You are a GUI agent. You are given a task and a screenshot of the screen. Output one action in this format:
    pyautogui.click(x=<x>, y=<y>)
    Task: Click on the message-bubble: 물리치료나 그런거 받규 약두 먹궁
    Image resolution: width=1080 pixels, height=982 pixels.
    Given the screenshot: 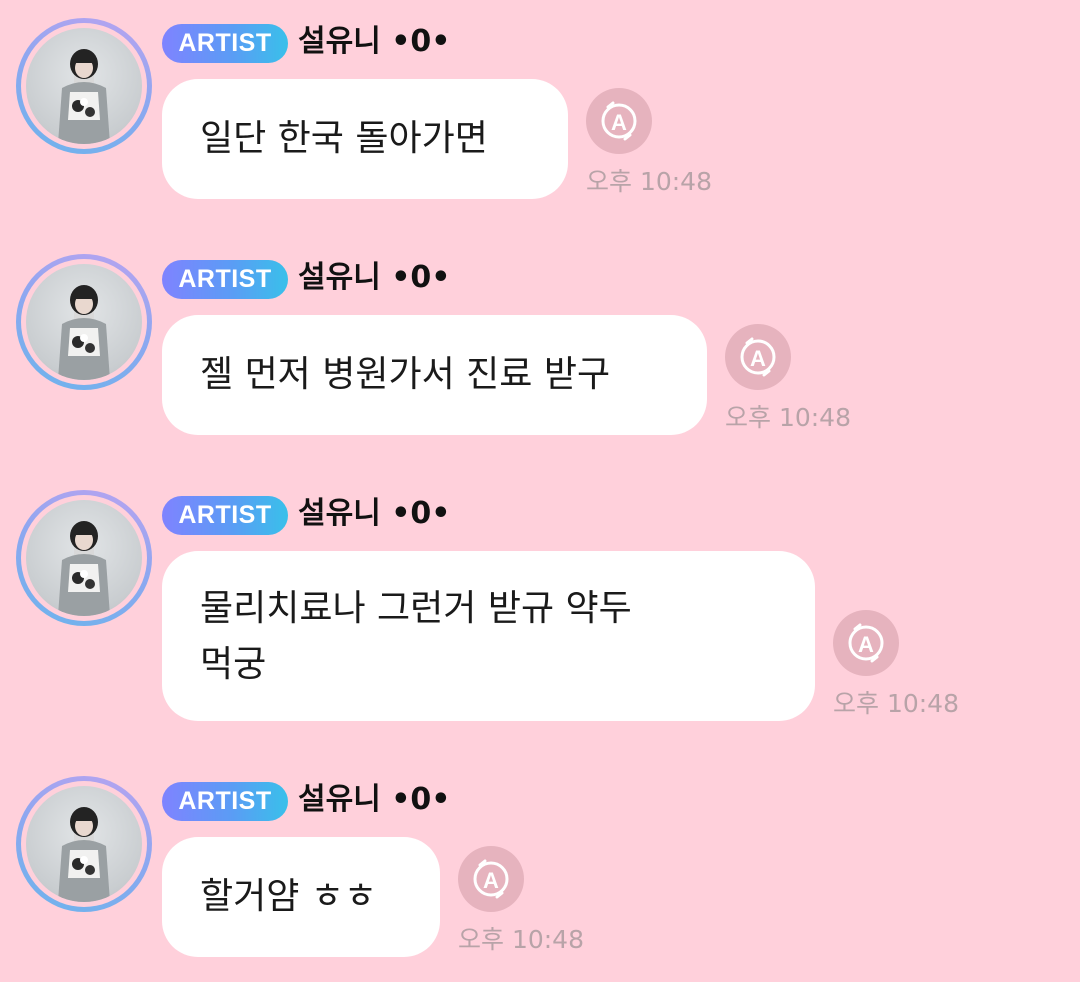 What is the action you would take?
    pyautogui.click(x=488, y=636)
    